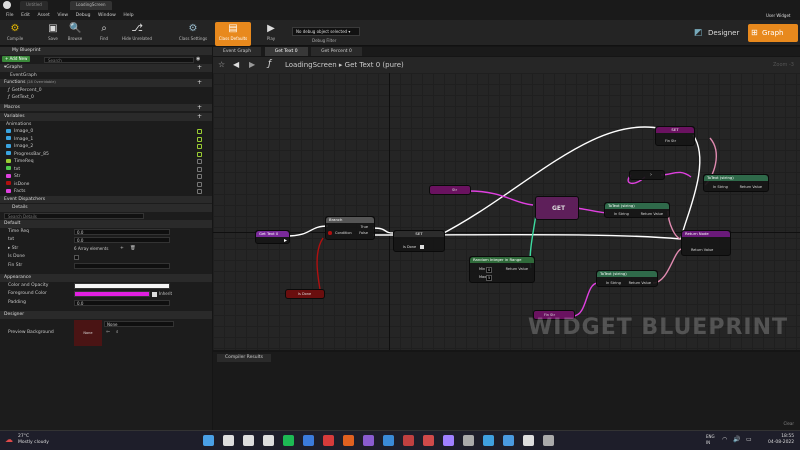 The height and width of the screenshot is (450, 800). I want to click on tab-get-percent-0: Get Percent 0, so click(336, 51).